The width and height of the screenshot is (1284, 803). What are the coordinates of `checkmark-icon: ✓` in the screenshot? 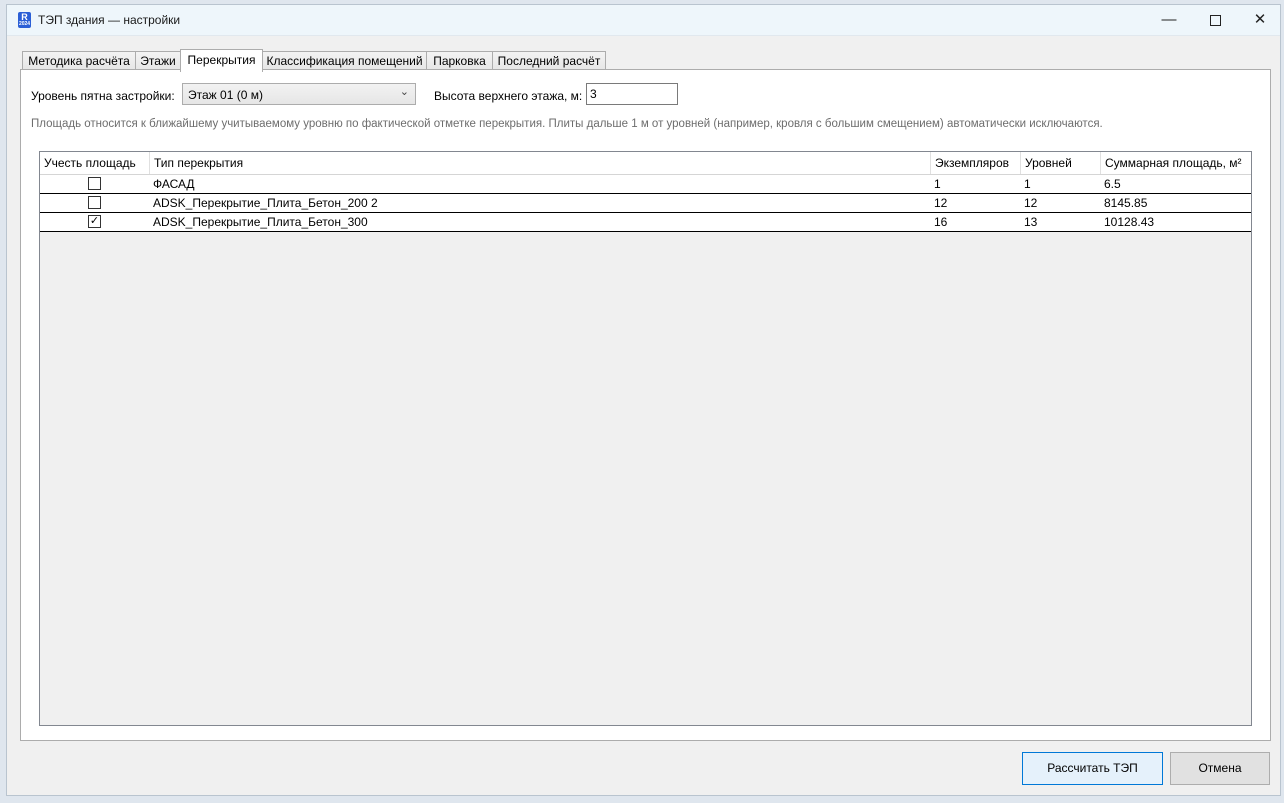 It's located at (94, 221).